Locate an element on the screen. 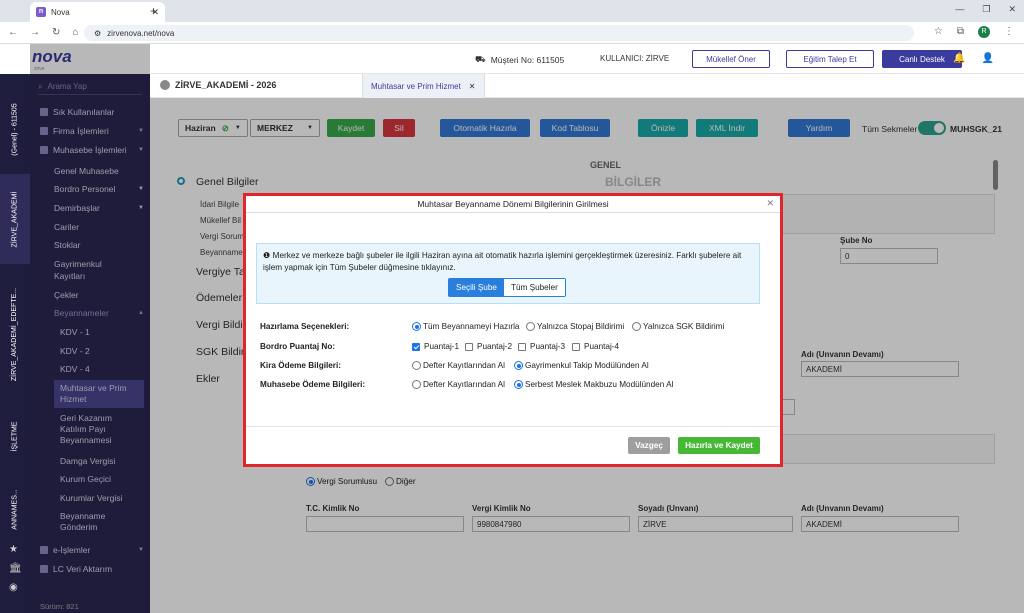 This screenshot has width=1024, height=613. opt-muhasebe-smm: Serbest Meslek Makbuzu Modülünden Al is located at coordinates (593, 384).